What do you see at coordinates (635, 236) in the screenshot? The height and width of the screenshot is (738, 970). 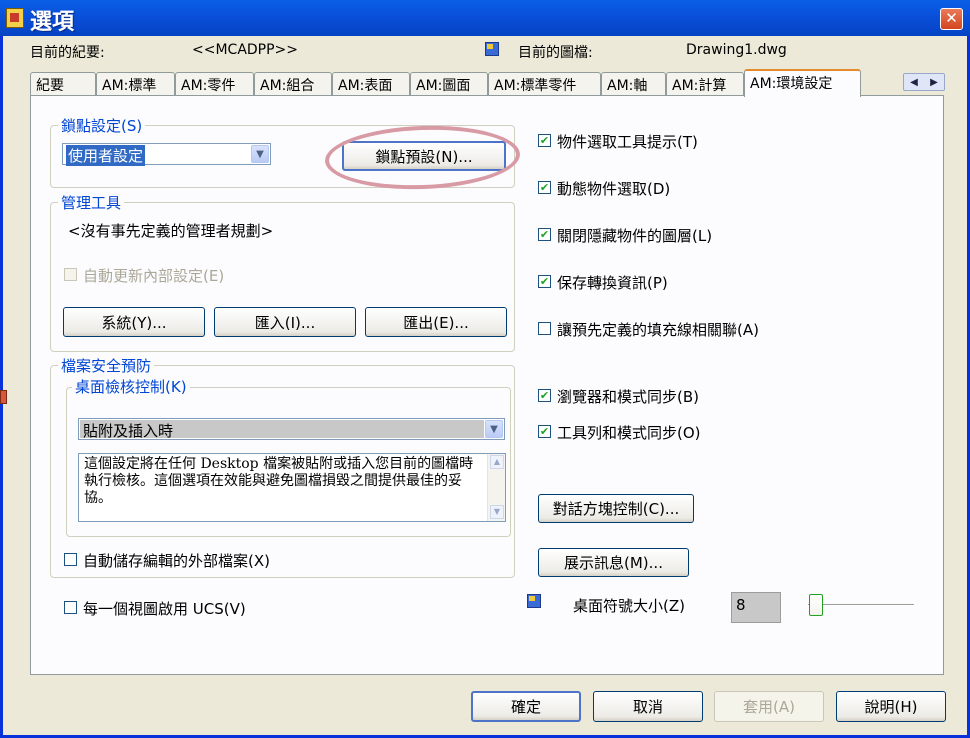 I see `option-label-2: 關閉隱藏物件的圖層(L)` at bounding box center [635, 236].